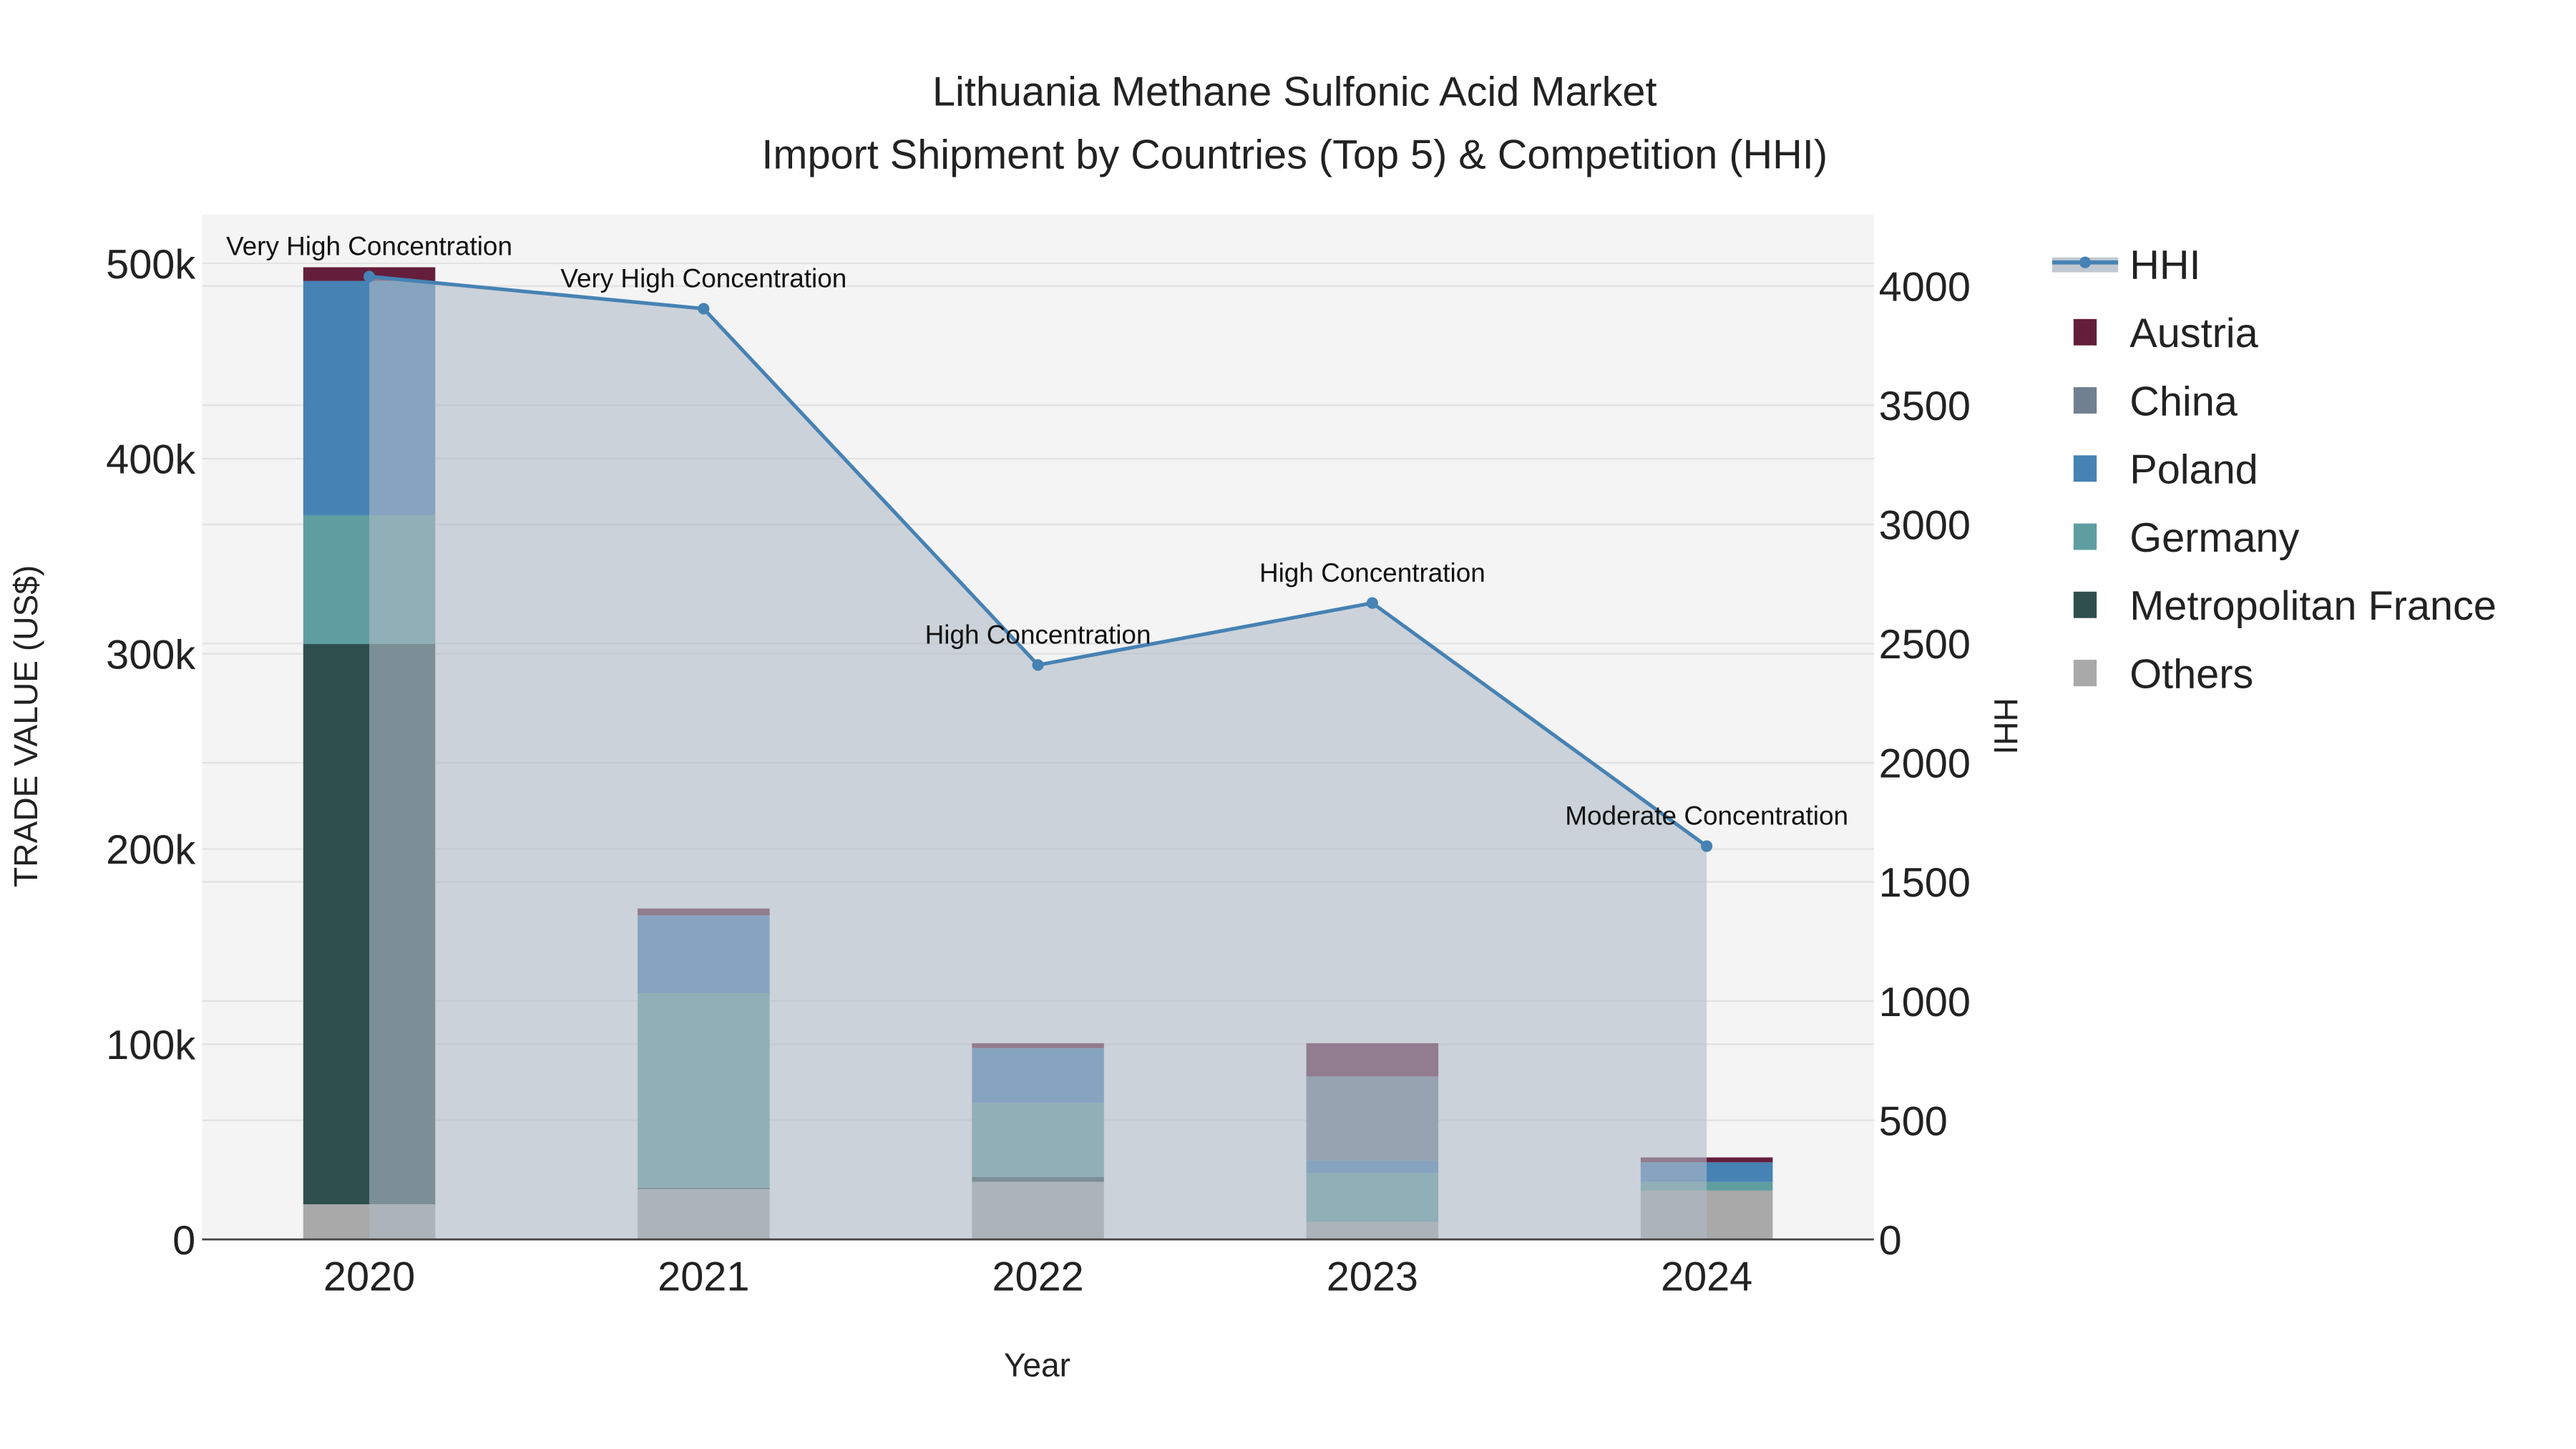 Image resolution: width=2576 pixels, height=1449 pixels. I want to click on hhi-annotation: Moderate Concentration, so click(1707, 816).